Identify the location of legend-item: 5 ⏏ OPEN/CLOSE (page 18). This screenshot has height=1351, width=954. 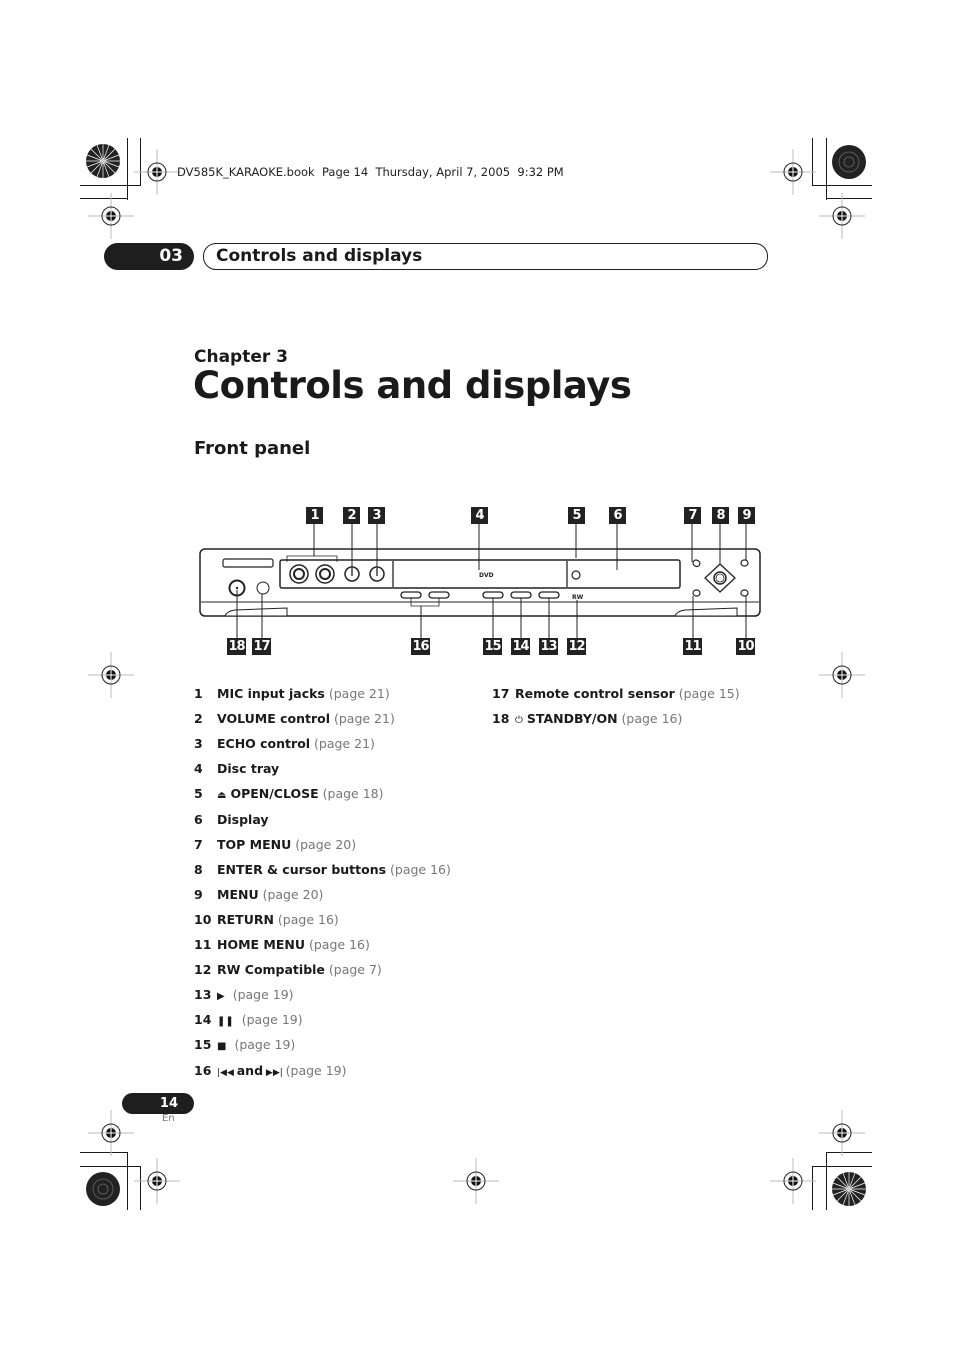
(289, 793).